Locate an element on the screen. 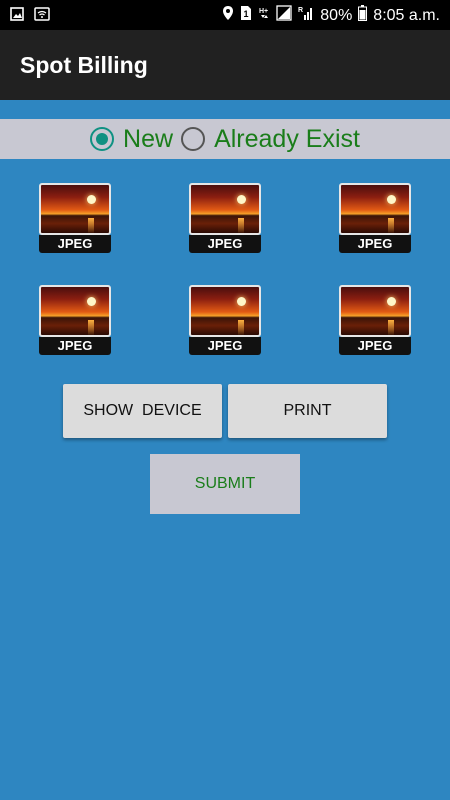  sim-icon: 1 is located at coordinates (246, 15).